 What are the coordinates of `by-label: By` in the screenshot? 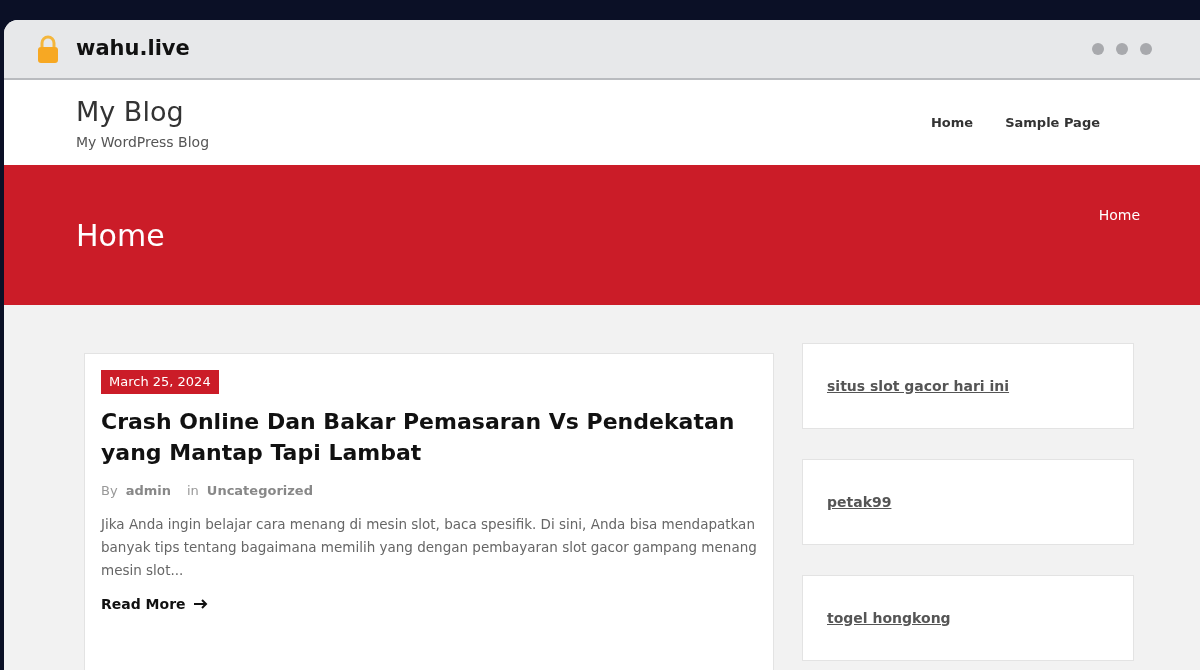 It's located at (109, 491).